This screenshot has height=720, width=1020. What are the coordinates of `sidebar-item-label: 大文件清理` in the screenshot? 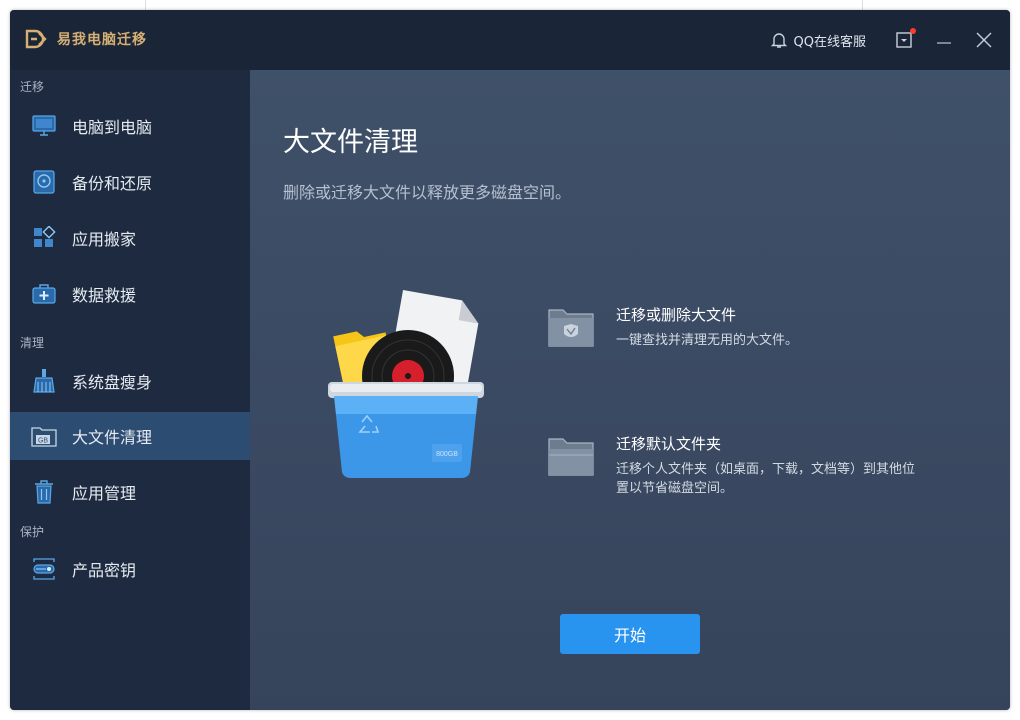 It's located at (112, 437).